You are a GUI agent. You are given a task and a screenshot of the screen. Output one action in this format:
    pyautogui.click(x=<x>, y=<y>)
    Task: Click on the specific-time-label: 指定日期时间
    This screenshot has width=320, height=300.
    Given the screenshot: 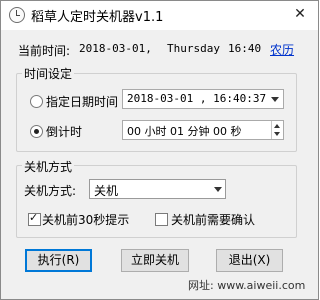 What is the action you would take?
    pyautogui.click(x=82, y=101)
    